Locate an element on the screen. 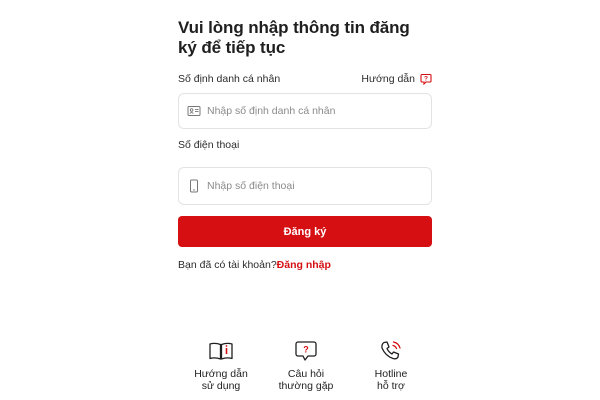 The image size is (600, 400). mobile-phone-icon is located at coordinates (194, 186).